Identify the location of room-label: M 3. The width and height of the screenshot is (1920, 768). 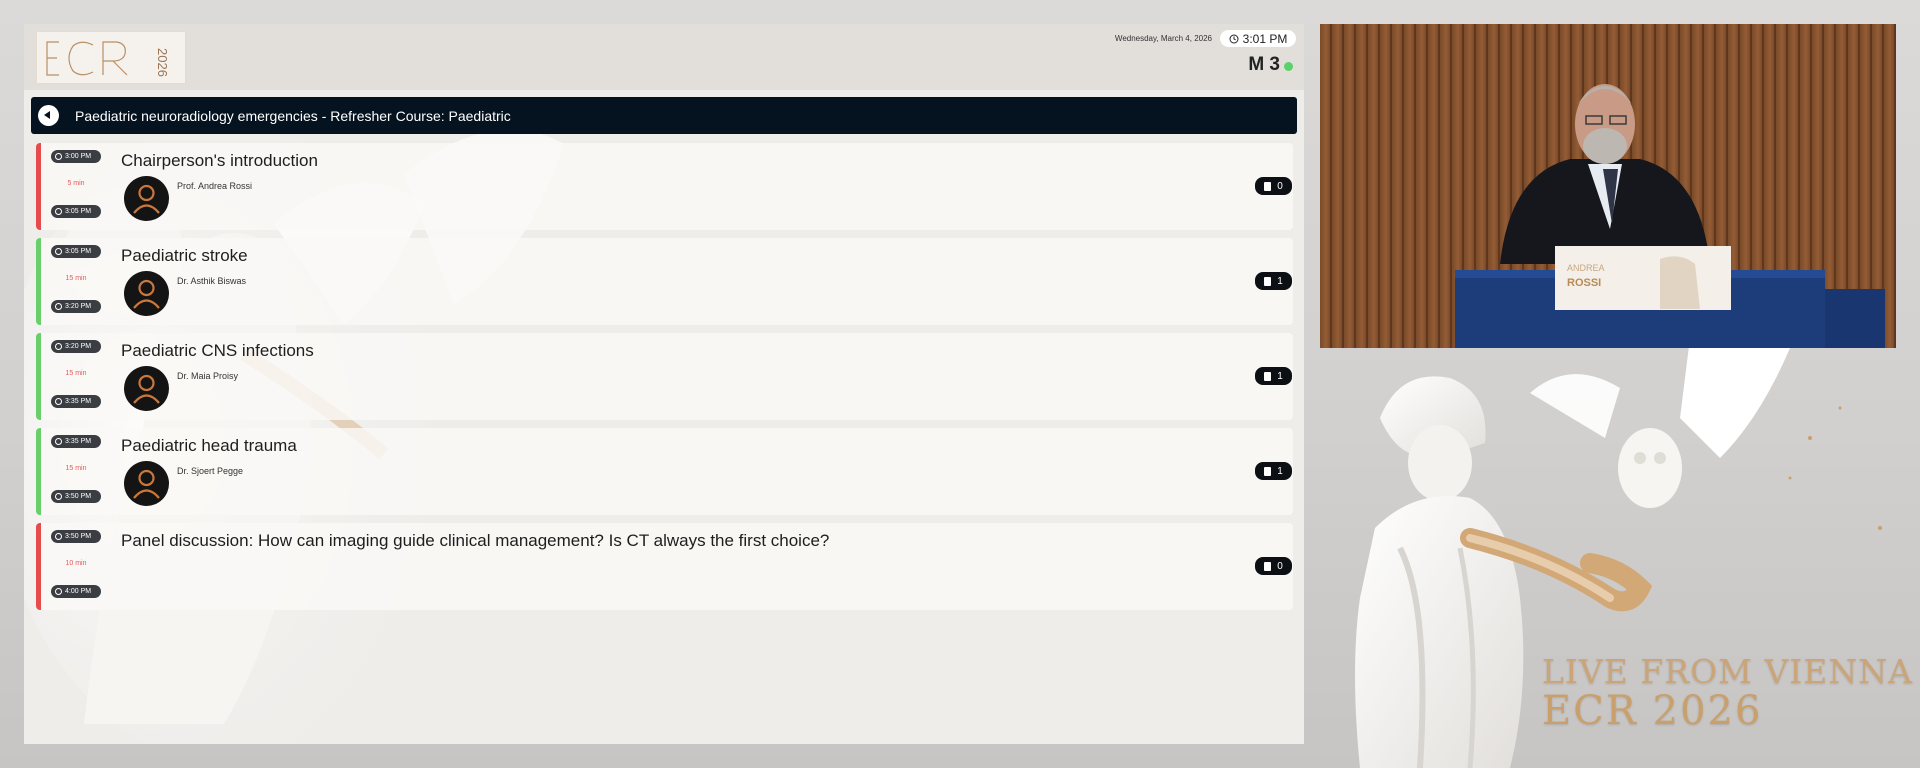
(1264, 64).